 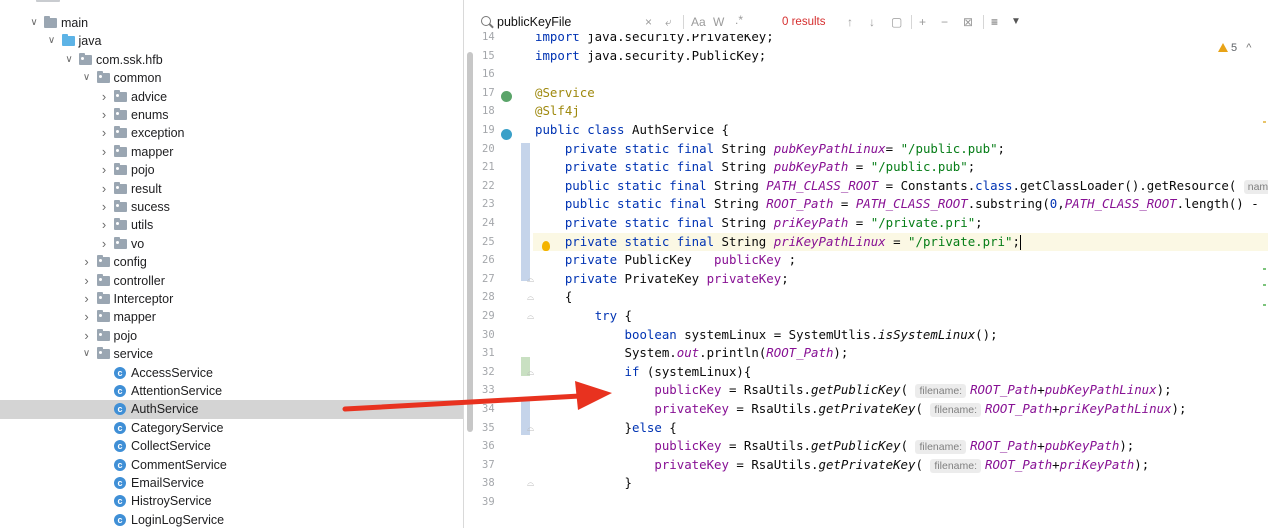 What do you see at coordinates (231, 465) in the screenshot?
I see `tree-class-item: c CommentService` at bounding box center [231, 465].